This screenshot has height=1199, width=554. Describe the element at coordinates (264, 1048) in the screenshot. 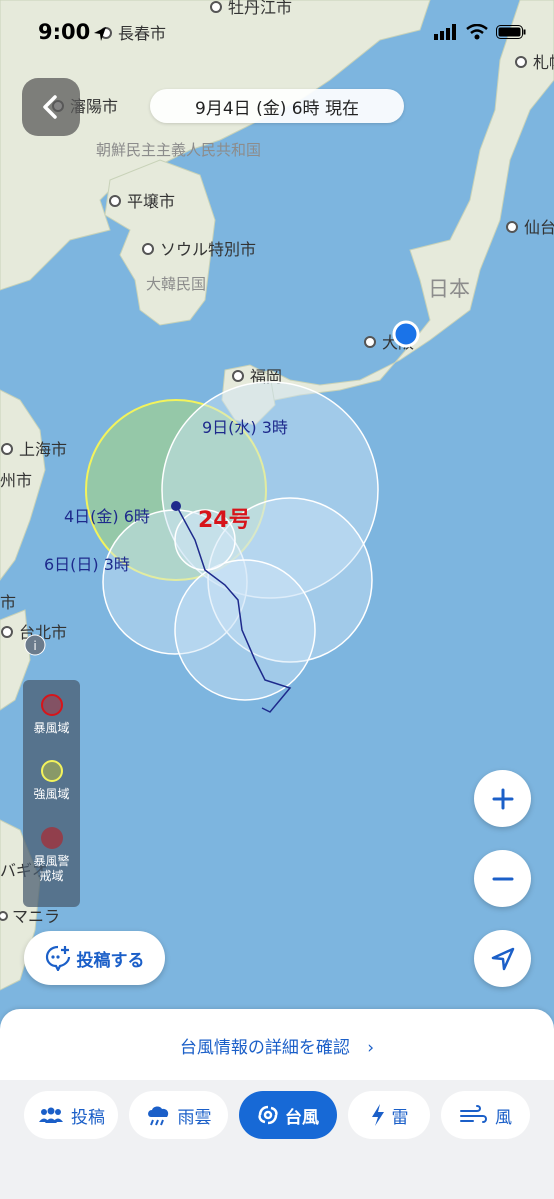

I see `detail-link-label: 台風情報の詳細を確認` at that location.